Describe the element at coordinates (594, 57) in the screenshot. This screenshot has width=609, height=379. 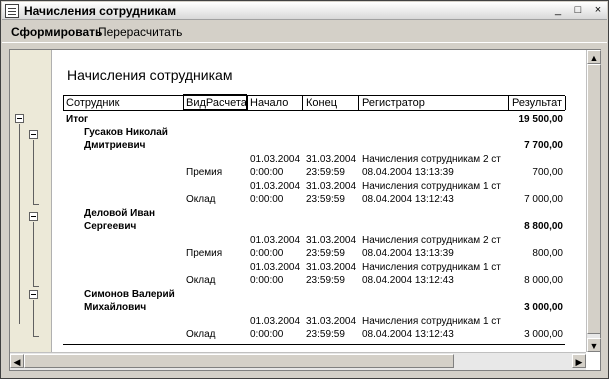
I see `scroll-up-icon: ▲` at that location.